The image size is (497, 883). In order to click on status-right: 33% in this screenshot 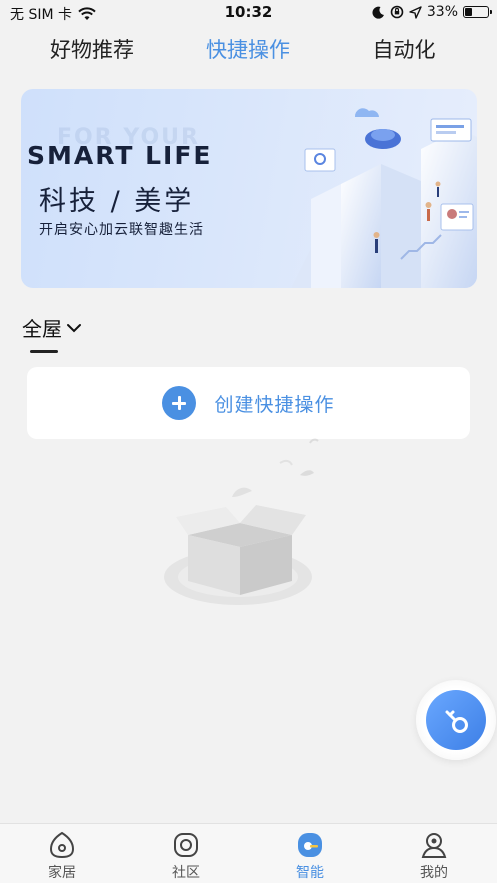, I will do `click(432, 12)`.